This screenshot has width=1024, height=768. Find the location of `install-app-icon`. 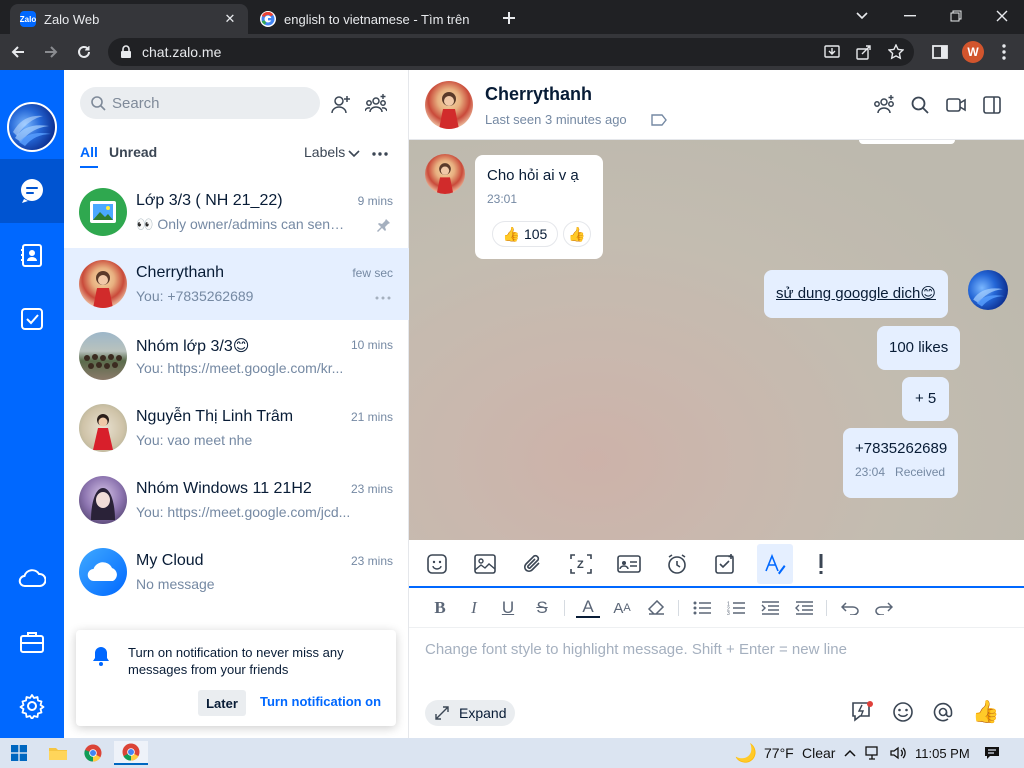

install-app-icon is located at coordinates (832, 52).